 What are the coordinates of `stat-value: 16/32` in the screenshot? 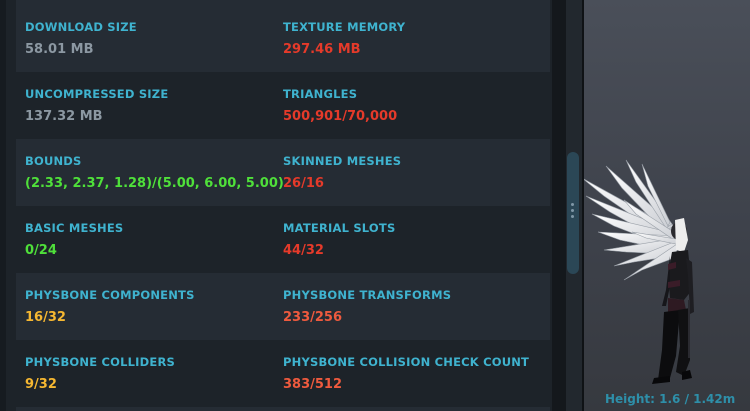 It's located at (45, 317).